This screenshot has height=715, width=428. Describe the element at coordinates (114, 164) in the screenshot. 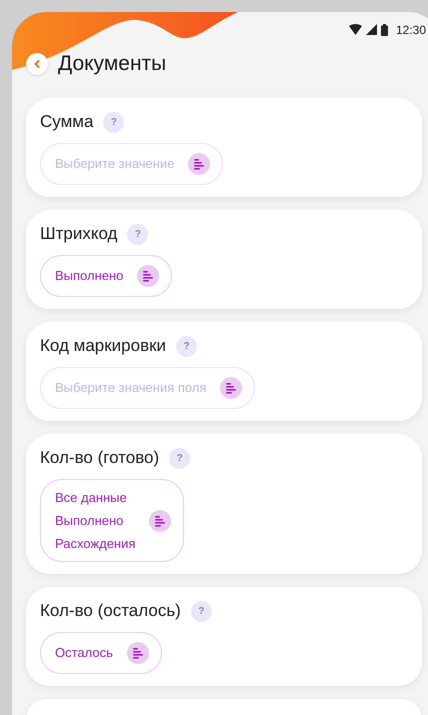

I see `placeholder: Выберите значение` at that location.